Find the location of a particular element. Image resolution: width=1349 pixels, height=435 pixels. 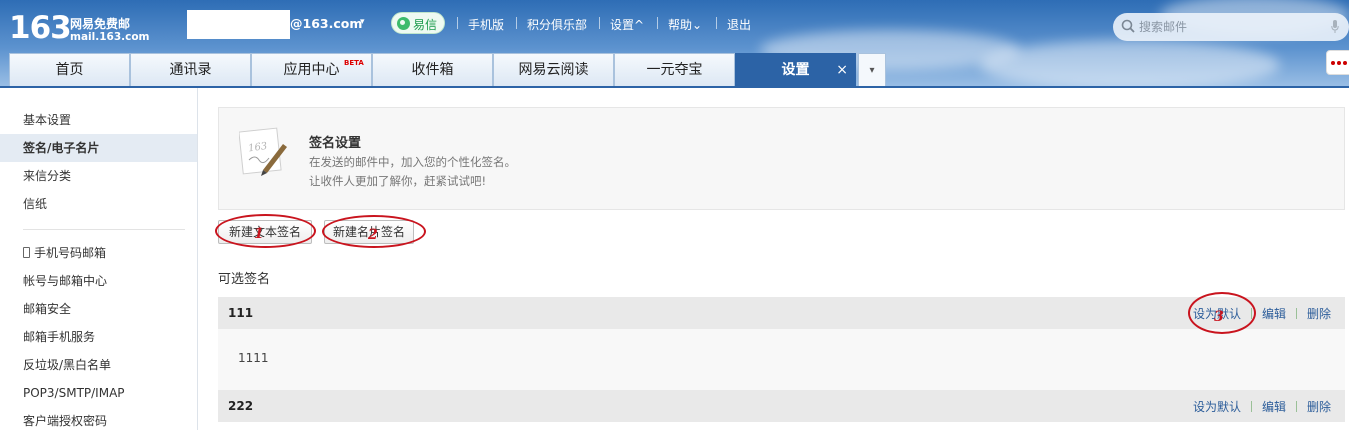

intro-description: 让收件人更加了解你，赶紧试试吧! is located at coordinates (398, 181).